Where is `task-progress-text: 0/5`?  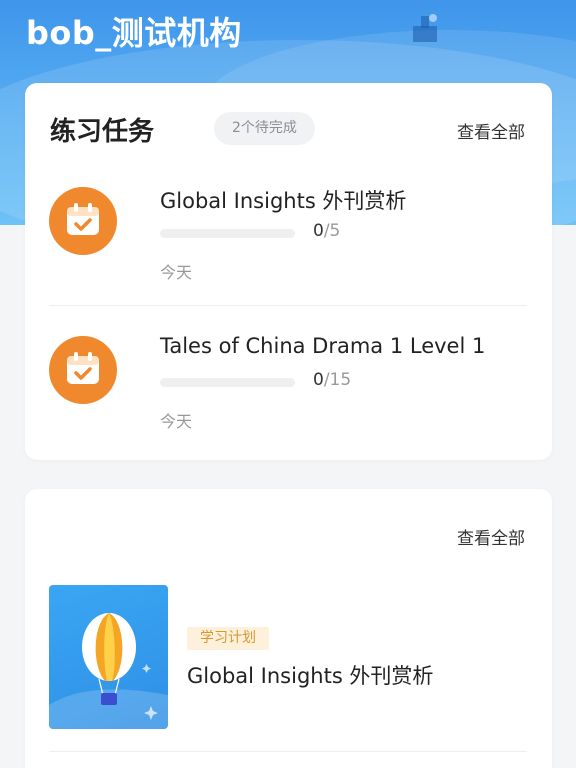
task-progress-text: 0/5 is located at coordinates (326, 231).